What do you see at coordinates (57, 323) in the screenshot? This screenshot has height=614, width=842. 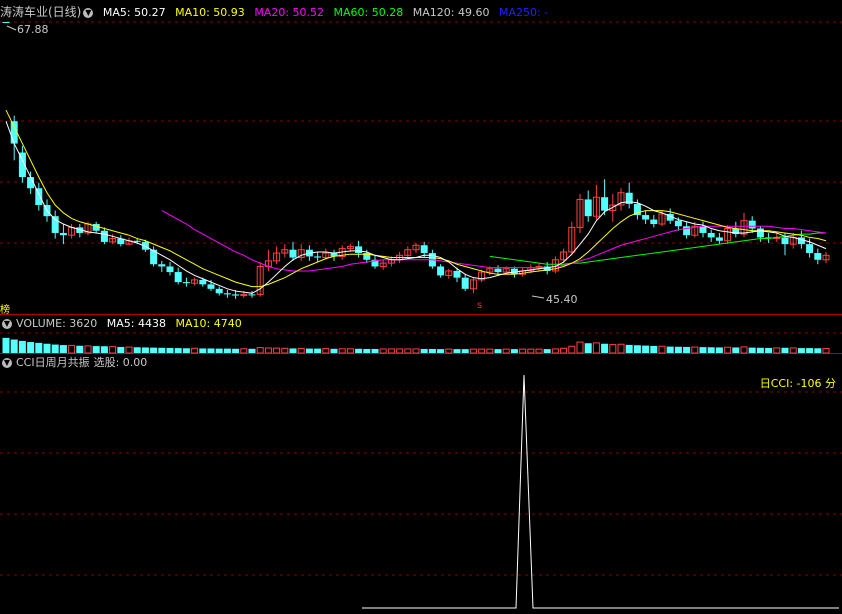 I see `volume-title: VOLUME: 3620` at bounding box center [57, 323].